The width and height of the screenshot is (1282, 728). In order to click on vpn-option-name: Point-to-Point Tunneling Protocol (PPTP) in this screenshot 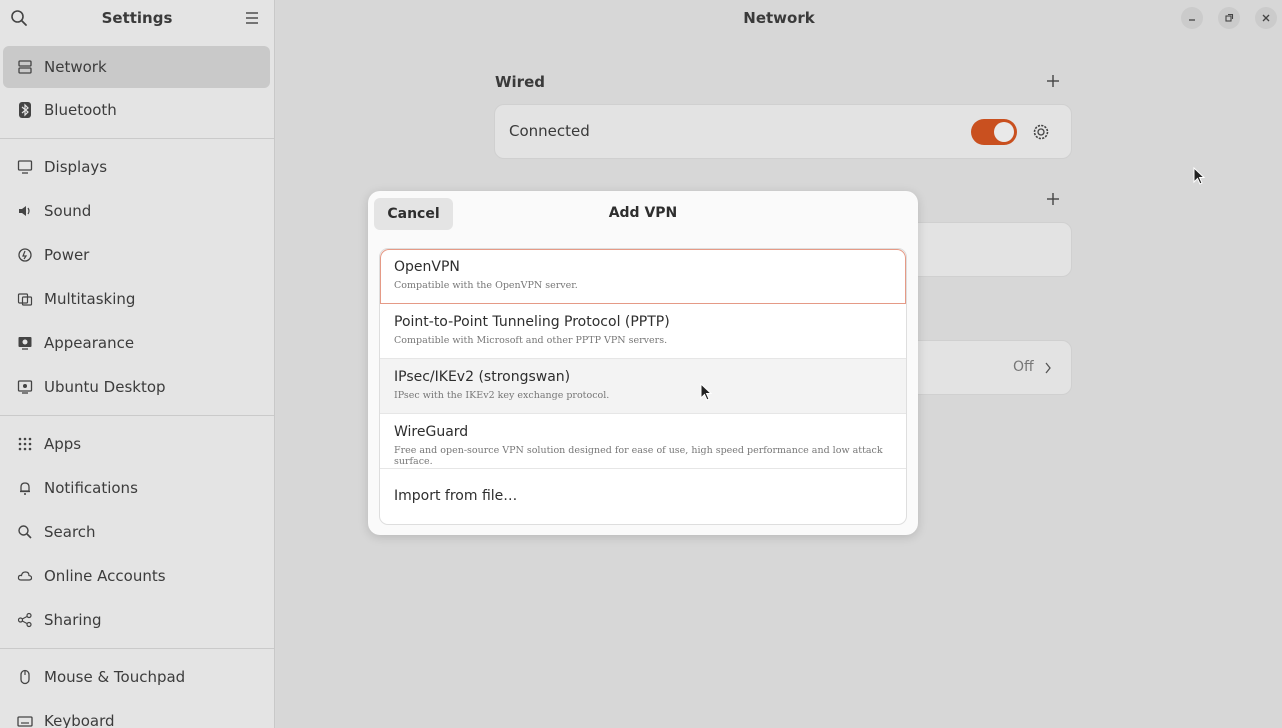, I will do `click(532, 322)`.